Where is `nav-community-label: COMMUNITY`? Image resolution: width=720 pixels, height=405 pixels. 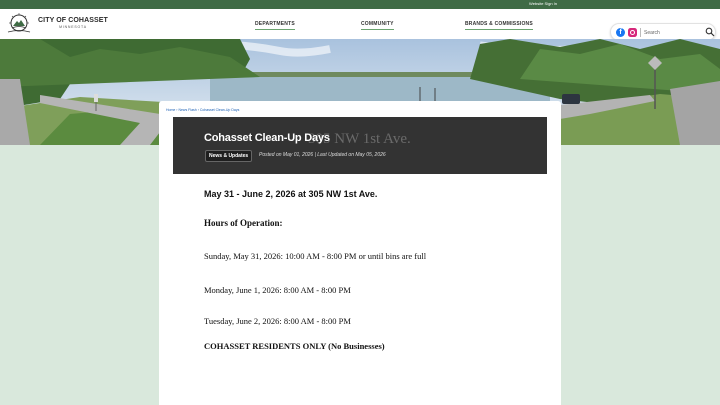 nav-community-label: COMMUNITY is located at coordinates (377, 24).